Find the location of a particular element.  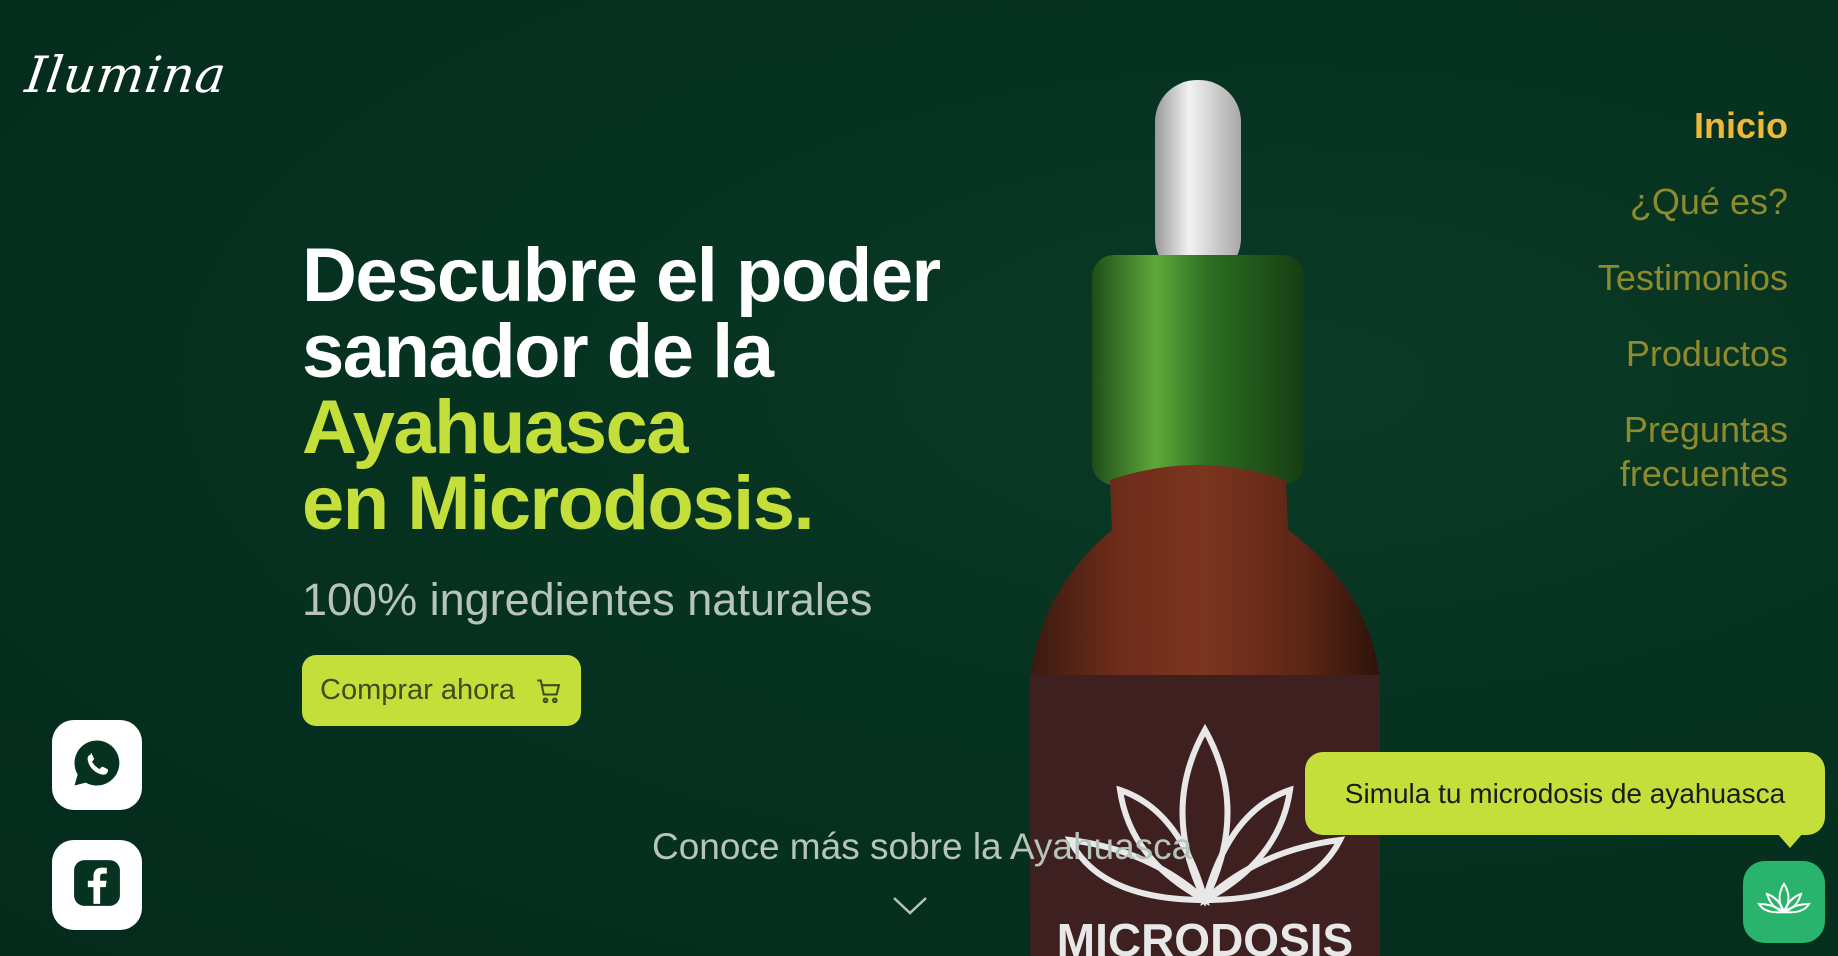

nav-item-preguntas-frecuentes: Preguntas frecuentes is located at coordinates (1698, 452).